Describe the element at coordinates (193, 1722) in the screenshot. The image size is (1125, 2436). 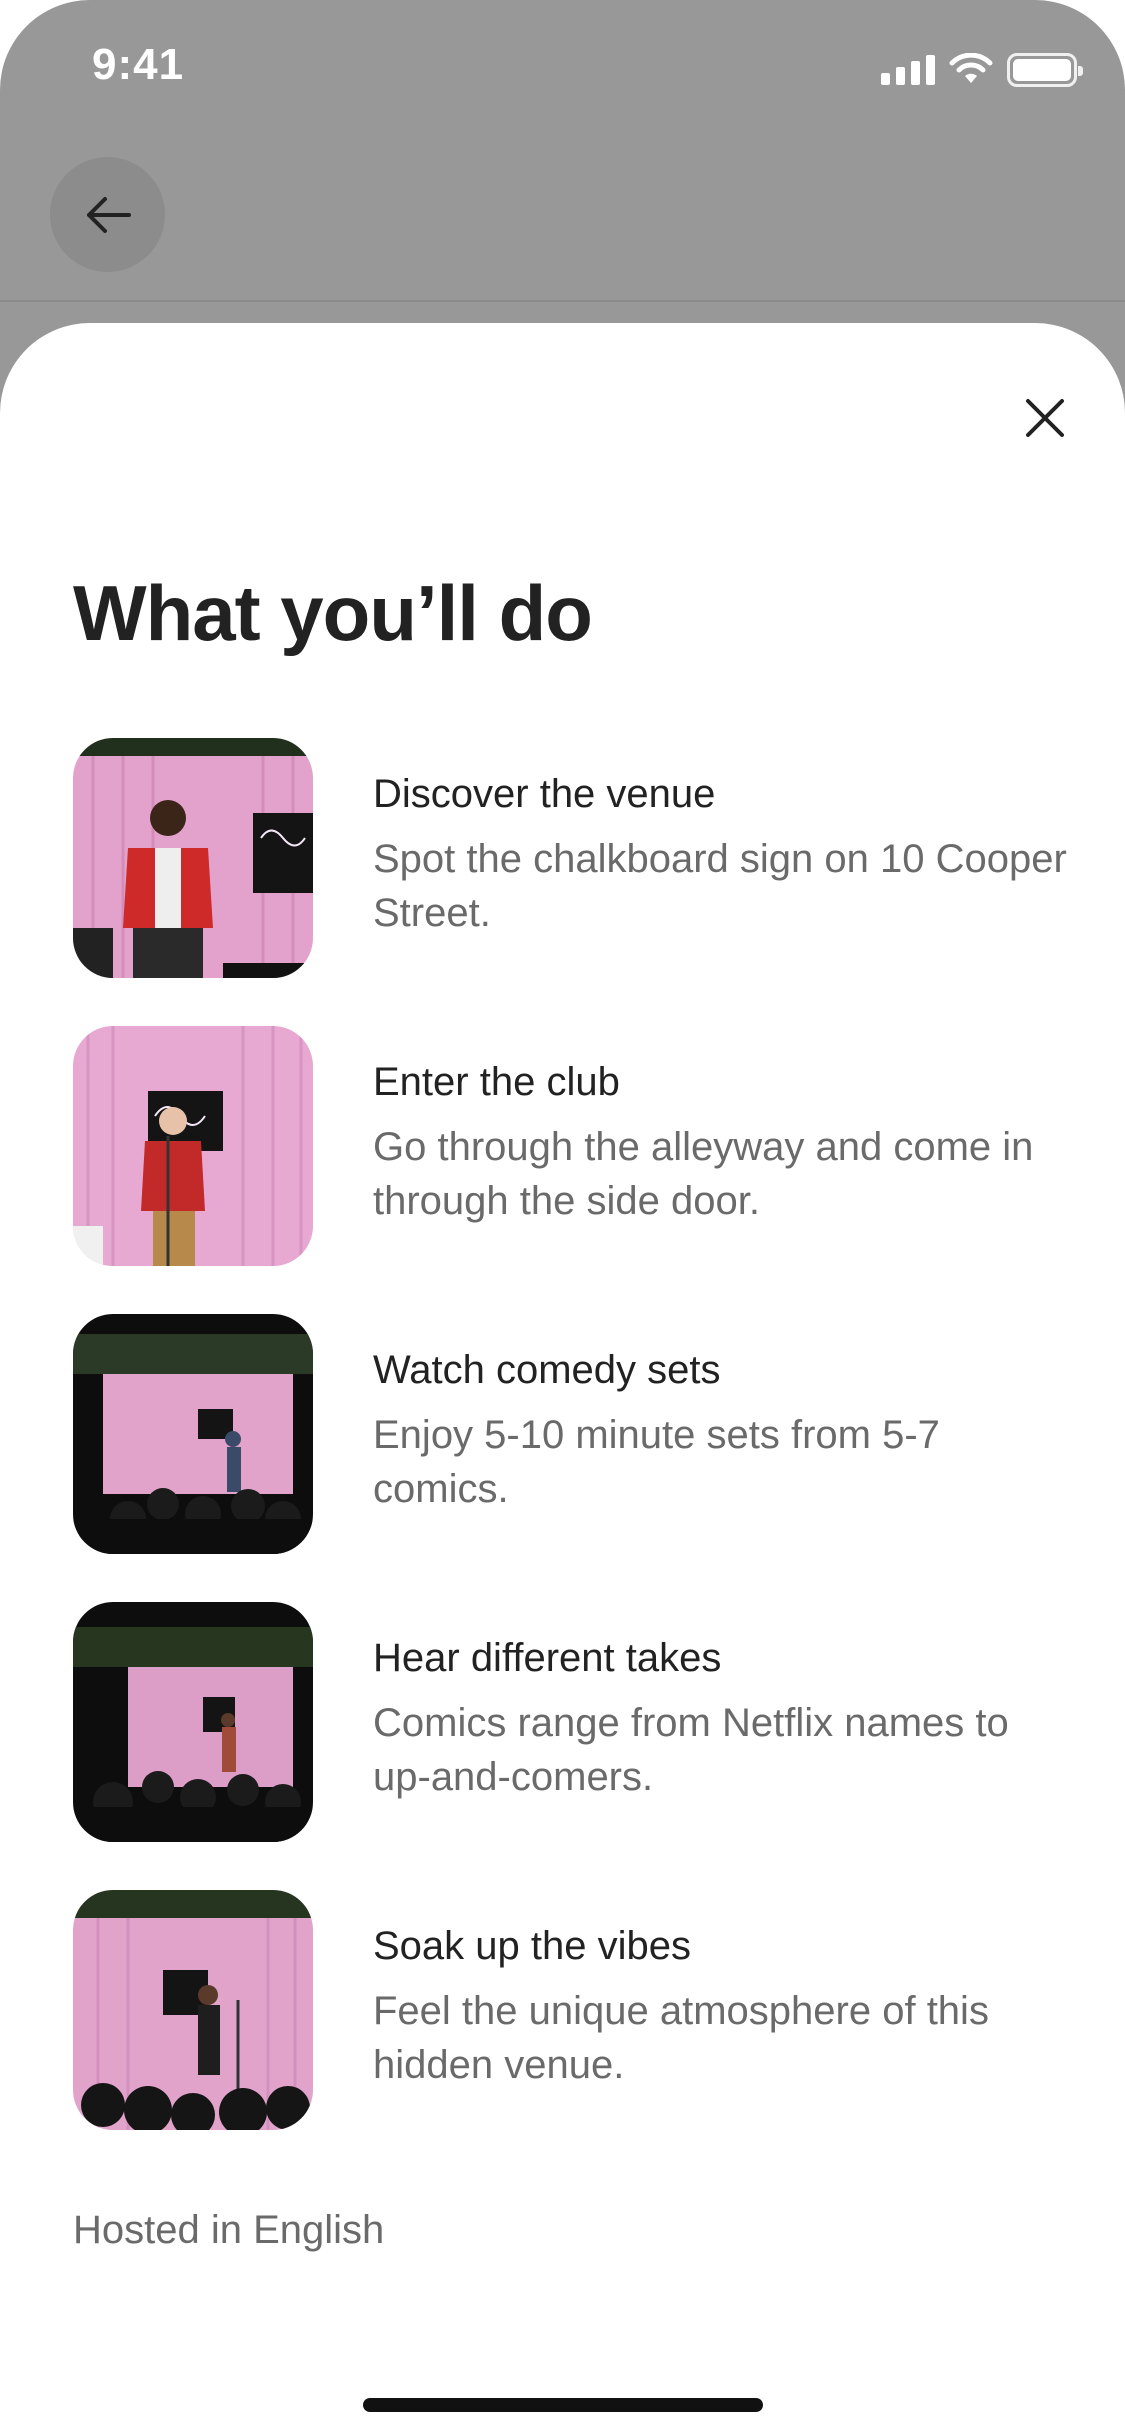
I see `stage-wide-shot-photo` at that location.